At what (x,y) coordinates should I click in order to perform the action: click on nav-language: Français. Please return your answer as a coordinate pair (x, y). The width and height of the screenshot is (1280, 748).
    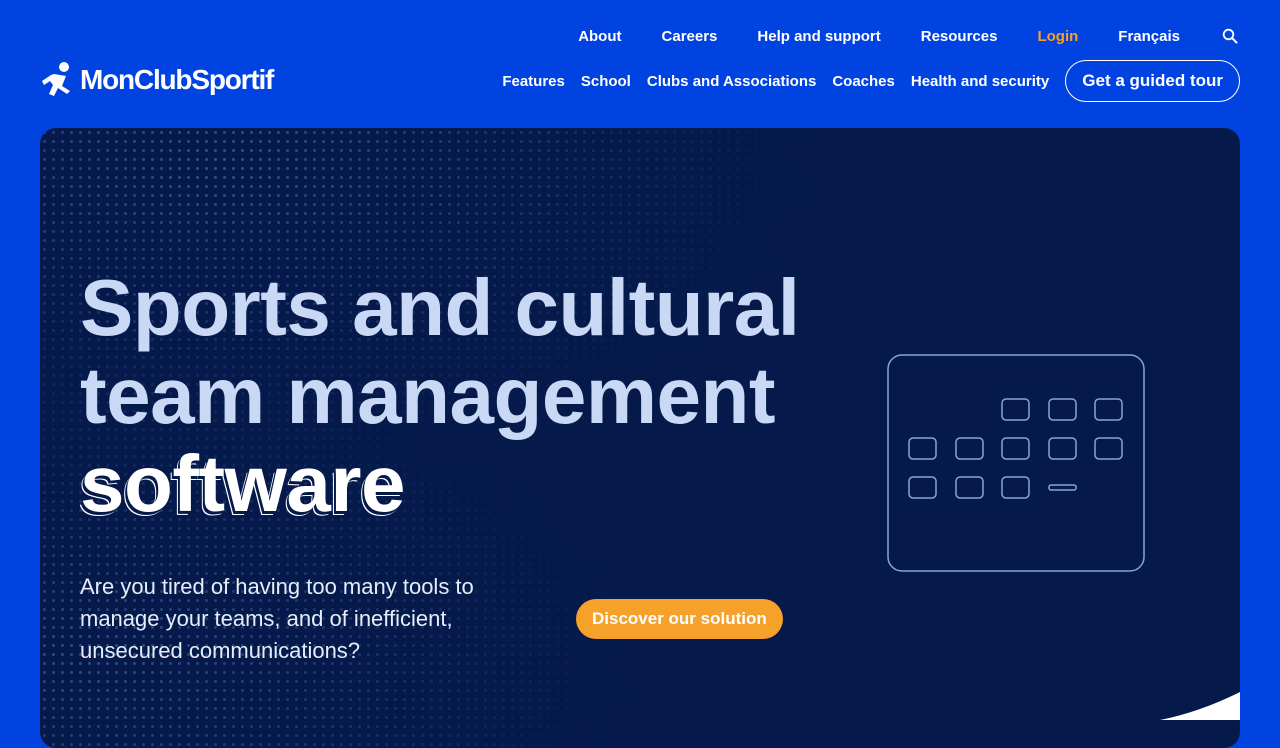
    Looking at the image, I should click on (1149, 36).